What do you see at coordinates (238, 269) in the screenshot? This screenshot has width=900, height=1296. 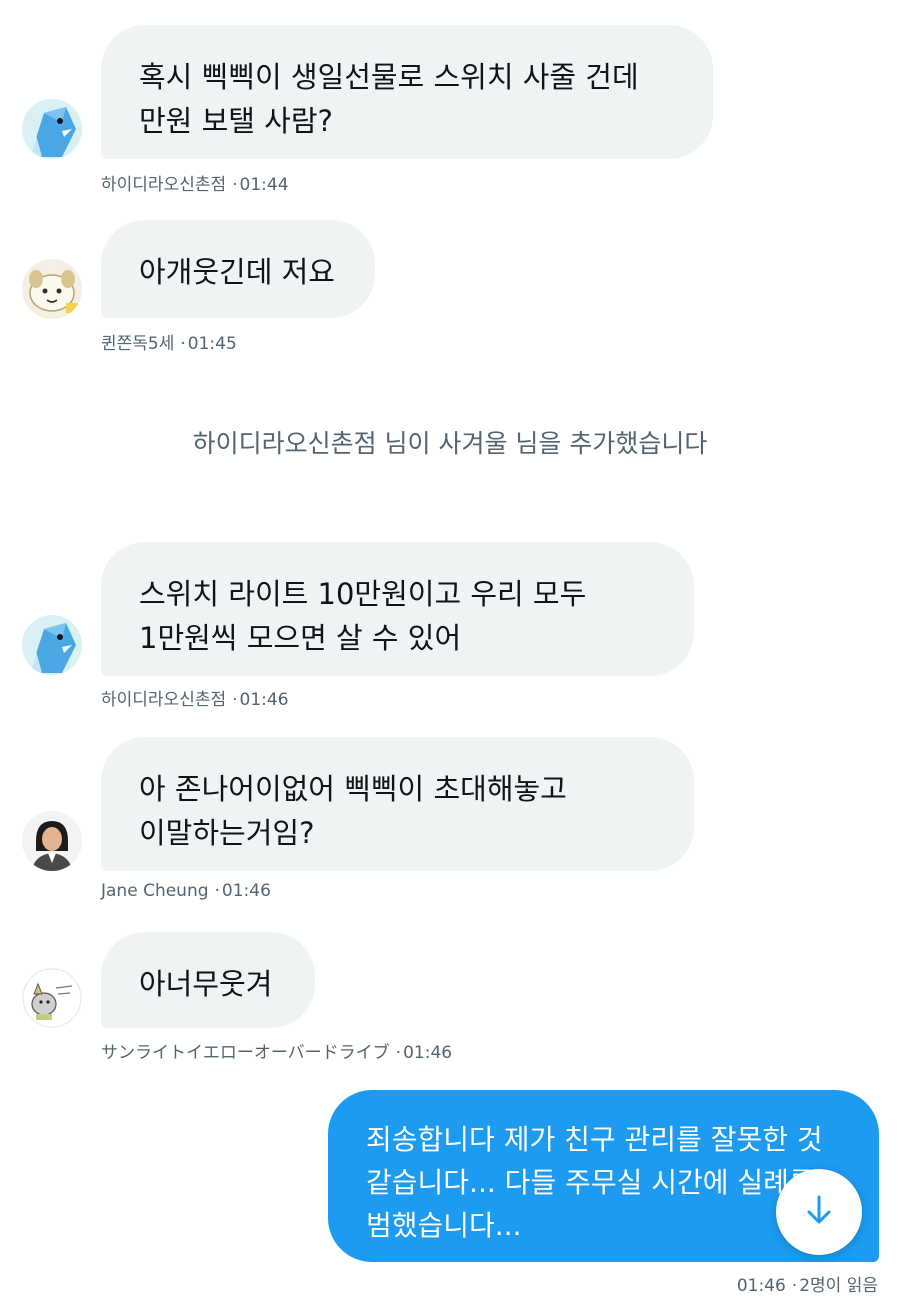 I see `message-bubble: 아개웃긴데 저요` at bounding box center [238, 269].